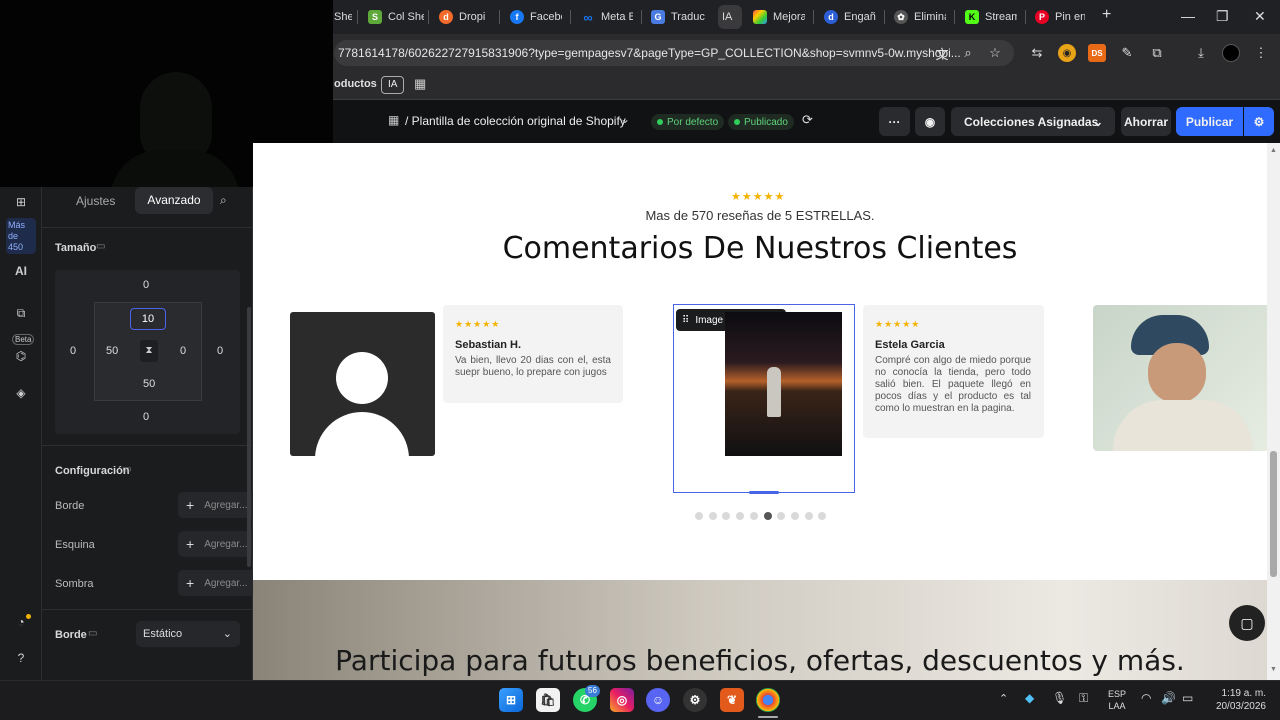 Image resolution: width=1280 pixels, height=720 pixels. Describe the element at coordinates (1187, 698) in the screenshot. I see `battery-icon: ▭` at that location.